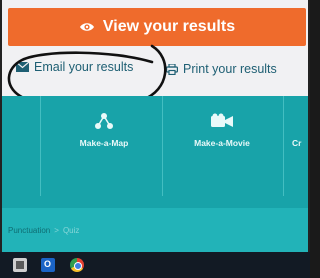 The width and height of the screenshot is (320, 278). I want to click on tool-label: Make-a-Movie, so click(222, 143).